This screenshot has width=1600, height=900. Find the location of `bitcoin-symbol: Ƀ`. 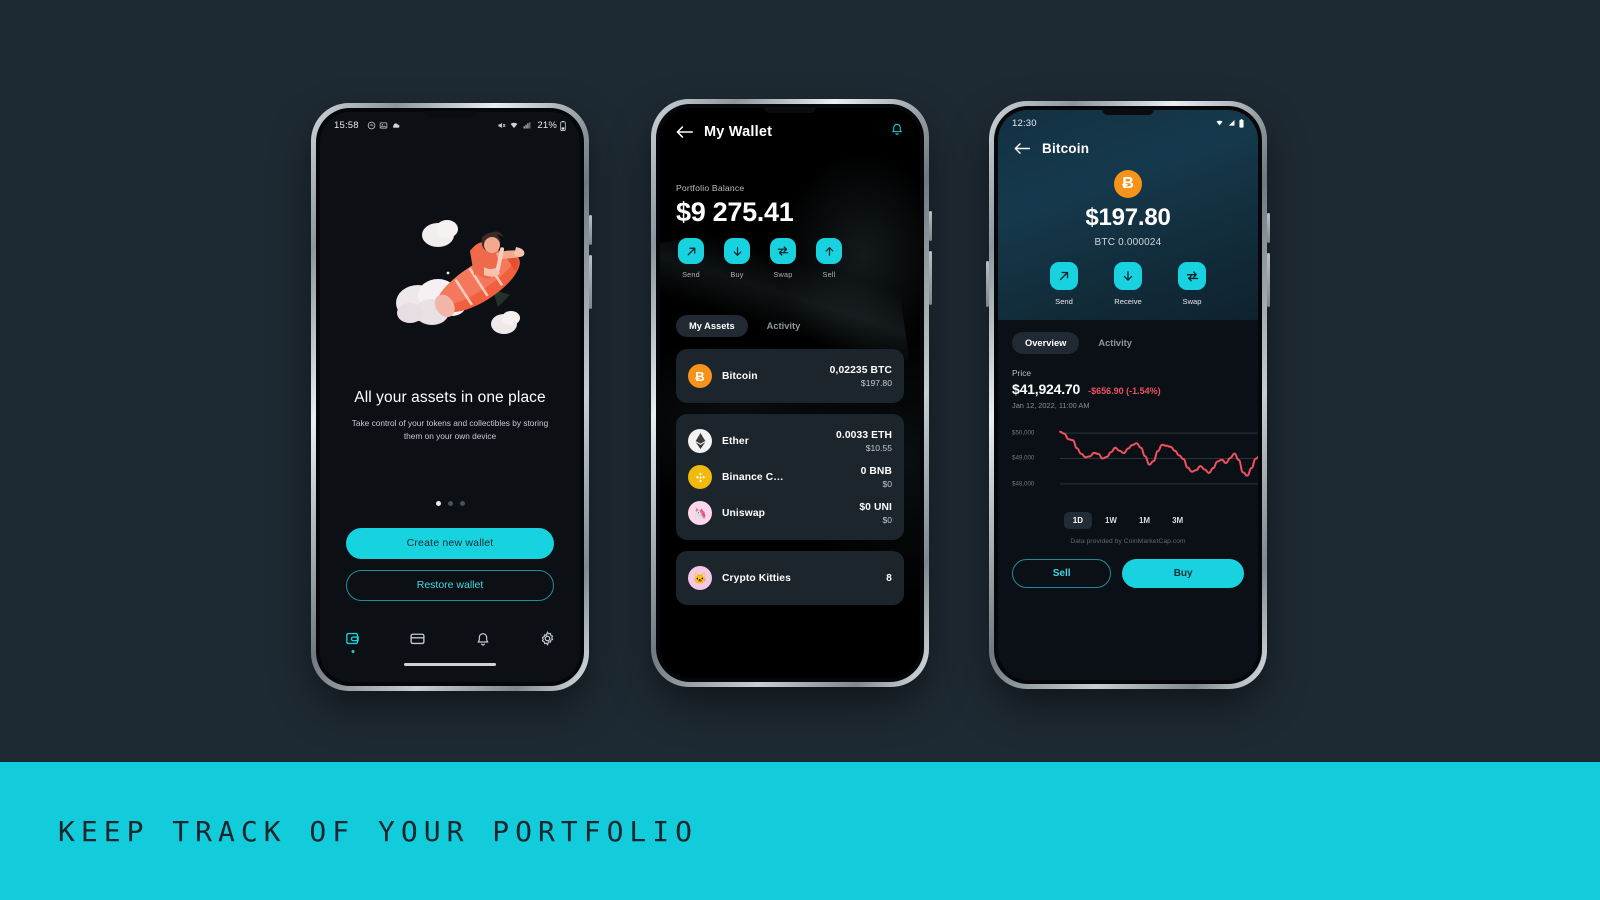

bitcoin-symbol: Ƀ is located at coordinates (1128, 183).